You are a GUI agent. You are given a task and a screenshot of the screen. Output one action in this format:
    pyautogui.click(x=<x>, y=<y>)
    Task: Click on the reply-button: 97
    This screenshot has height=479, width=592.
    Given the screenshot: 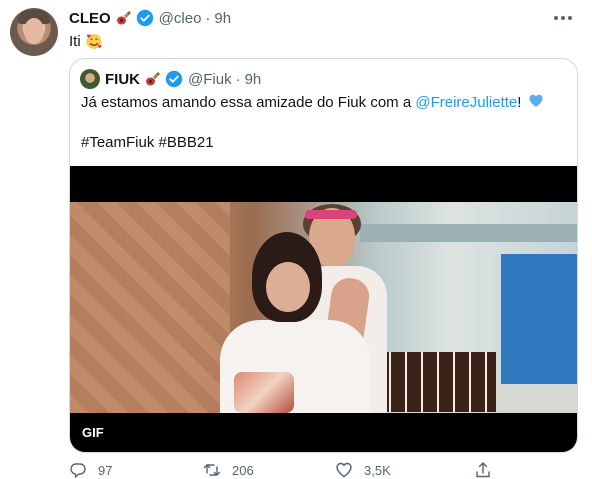 What is the action you would take?
    pyautogui.click(x=90, y=470)
    